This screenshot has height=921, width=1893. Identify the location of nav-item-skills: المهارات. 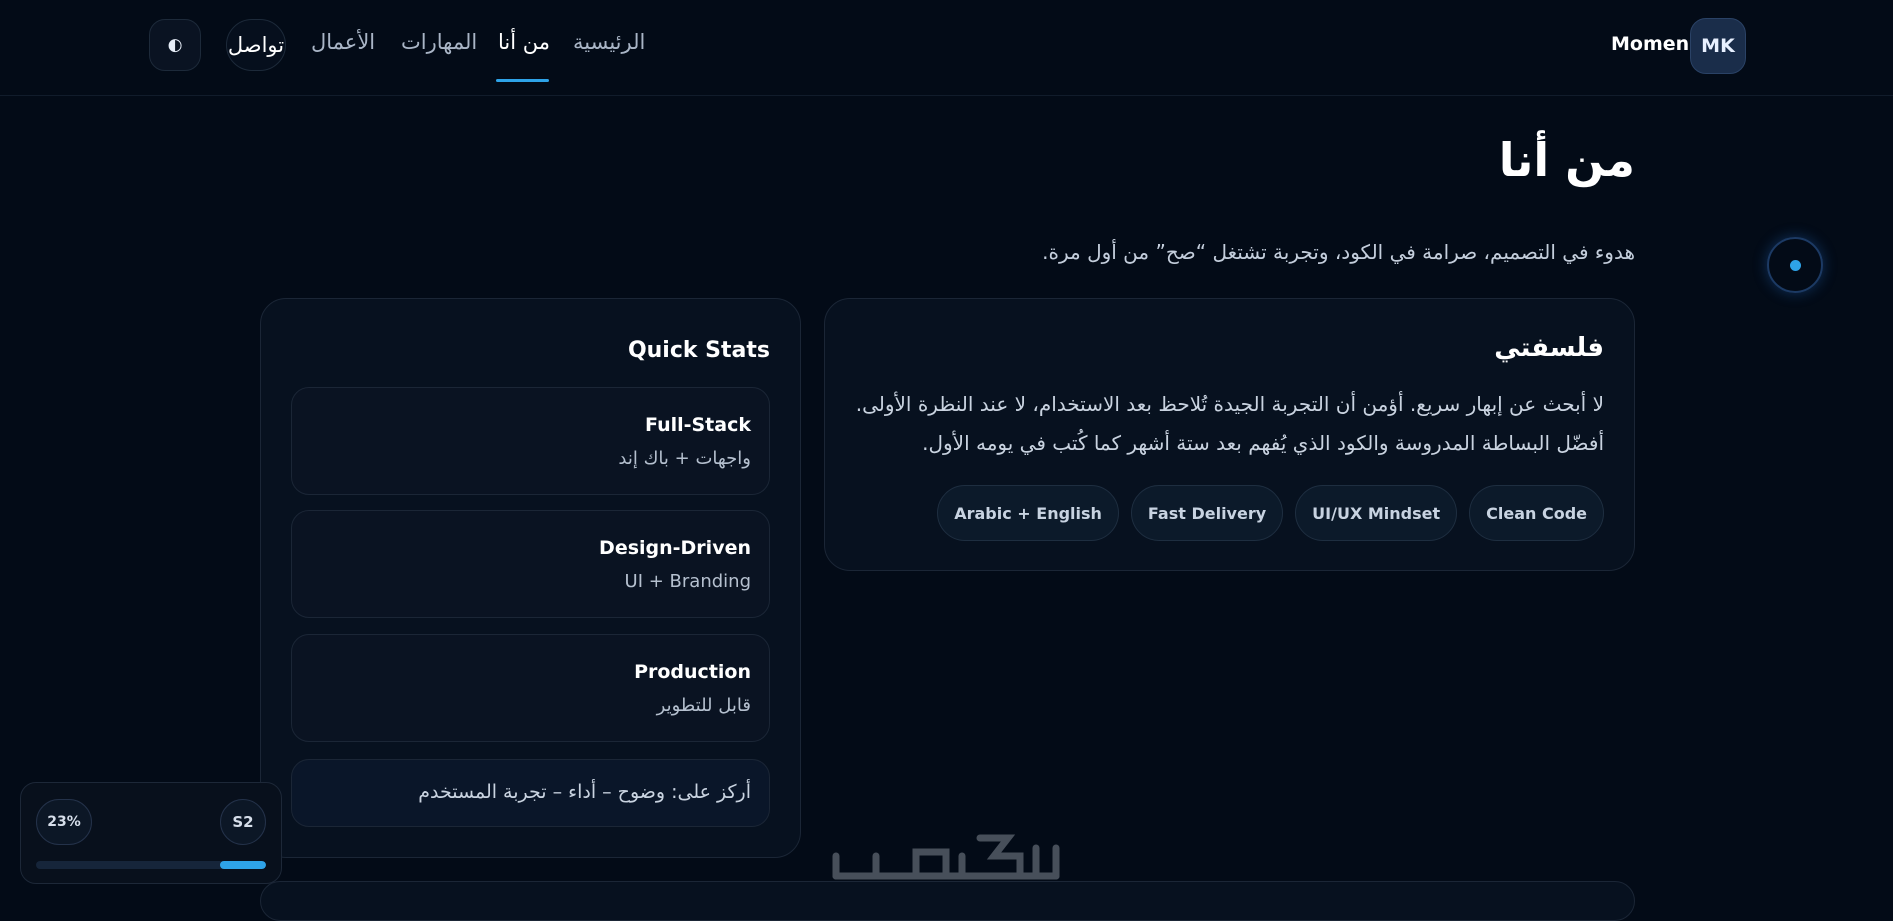
(439, 42).